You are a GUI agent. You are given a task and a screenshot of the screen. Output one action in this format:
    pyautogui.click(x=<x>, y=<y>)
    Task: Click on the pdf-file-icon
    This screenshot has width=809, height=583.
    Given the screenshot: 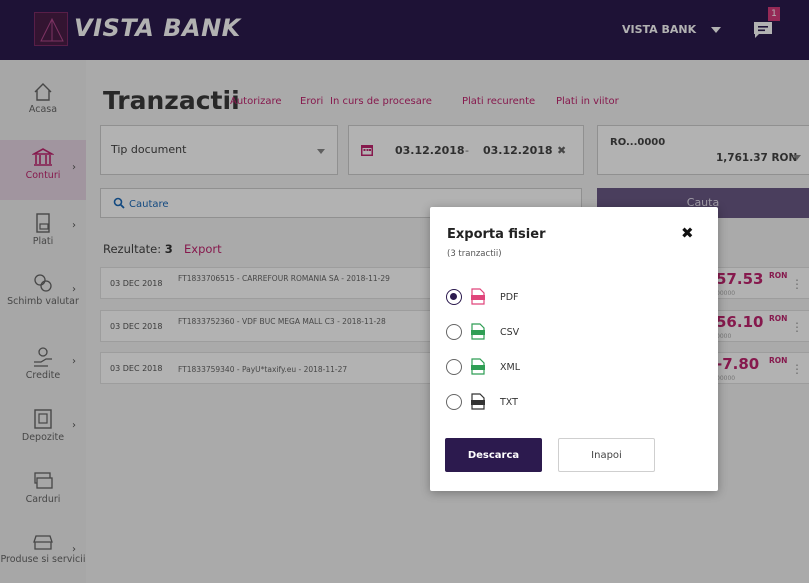 What is the action you would take?
    pyautogui.click(x=478, y=296)
    